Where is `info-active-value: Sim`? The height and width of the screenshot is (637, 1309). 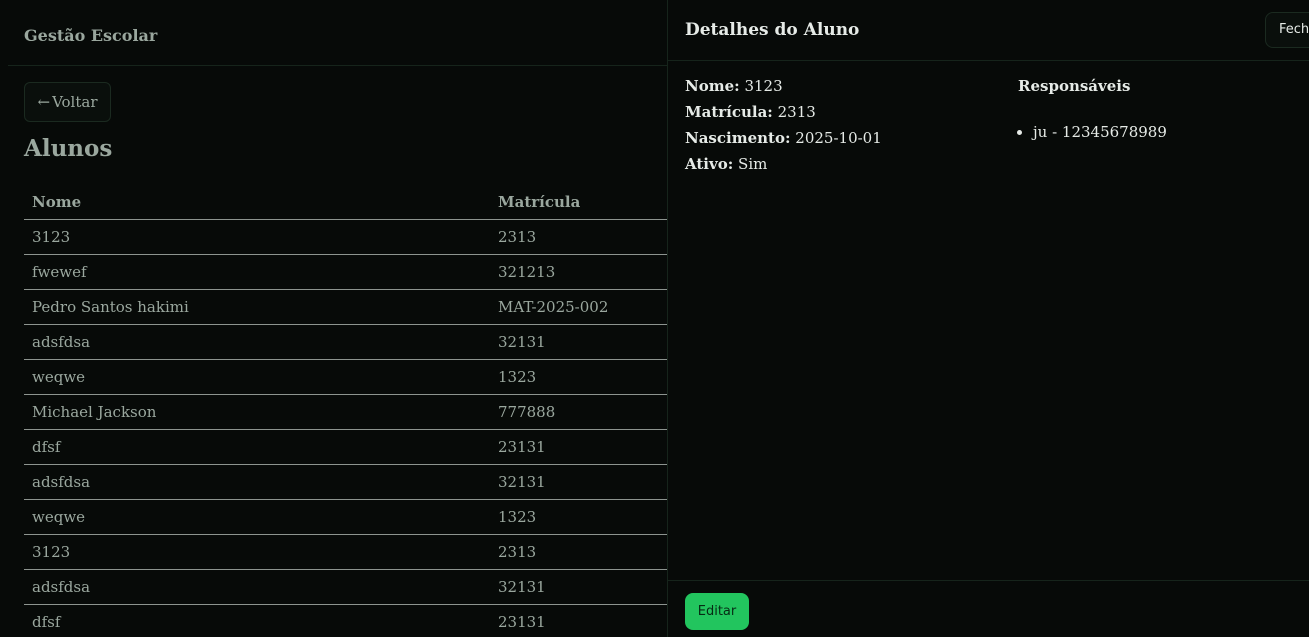
info-active-value: Sim is located at coordinates (753, 164).